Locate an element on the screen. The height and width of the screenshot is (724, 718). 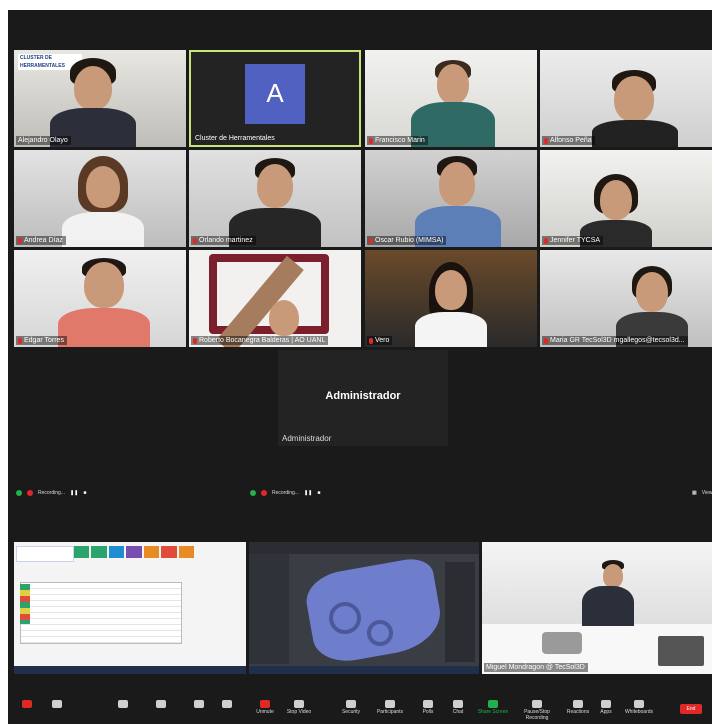
shared-presenter-video: Miguel Mondragon @ TecSol3D is located at coordinates (597, 608).